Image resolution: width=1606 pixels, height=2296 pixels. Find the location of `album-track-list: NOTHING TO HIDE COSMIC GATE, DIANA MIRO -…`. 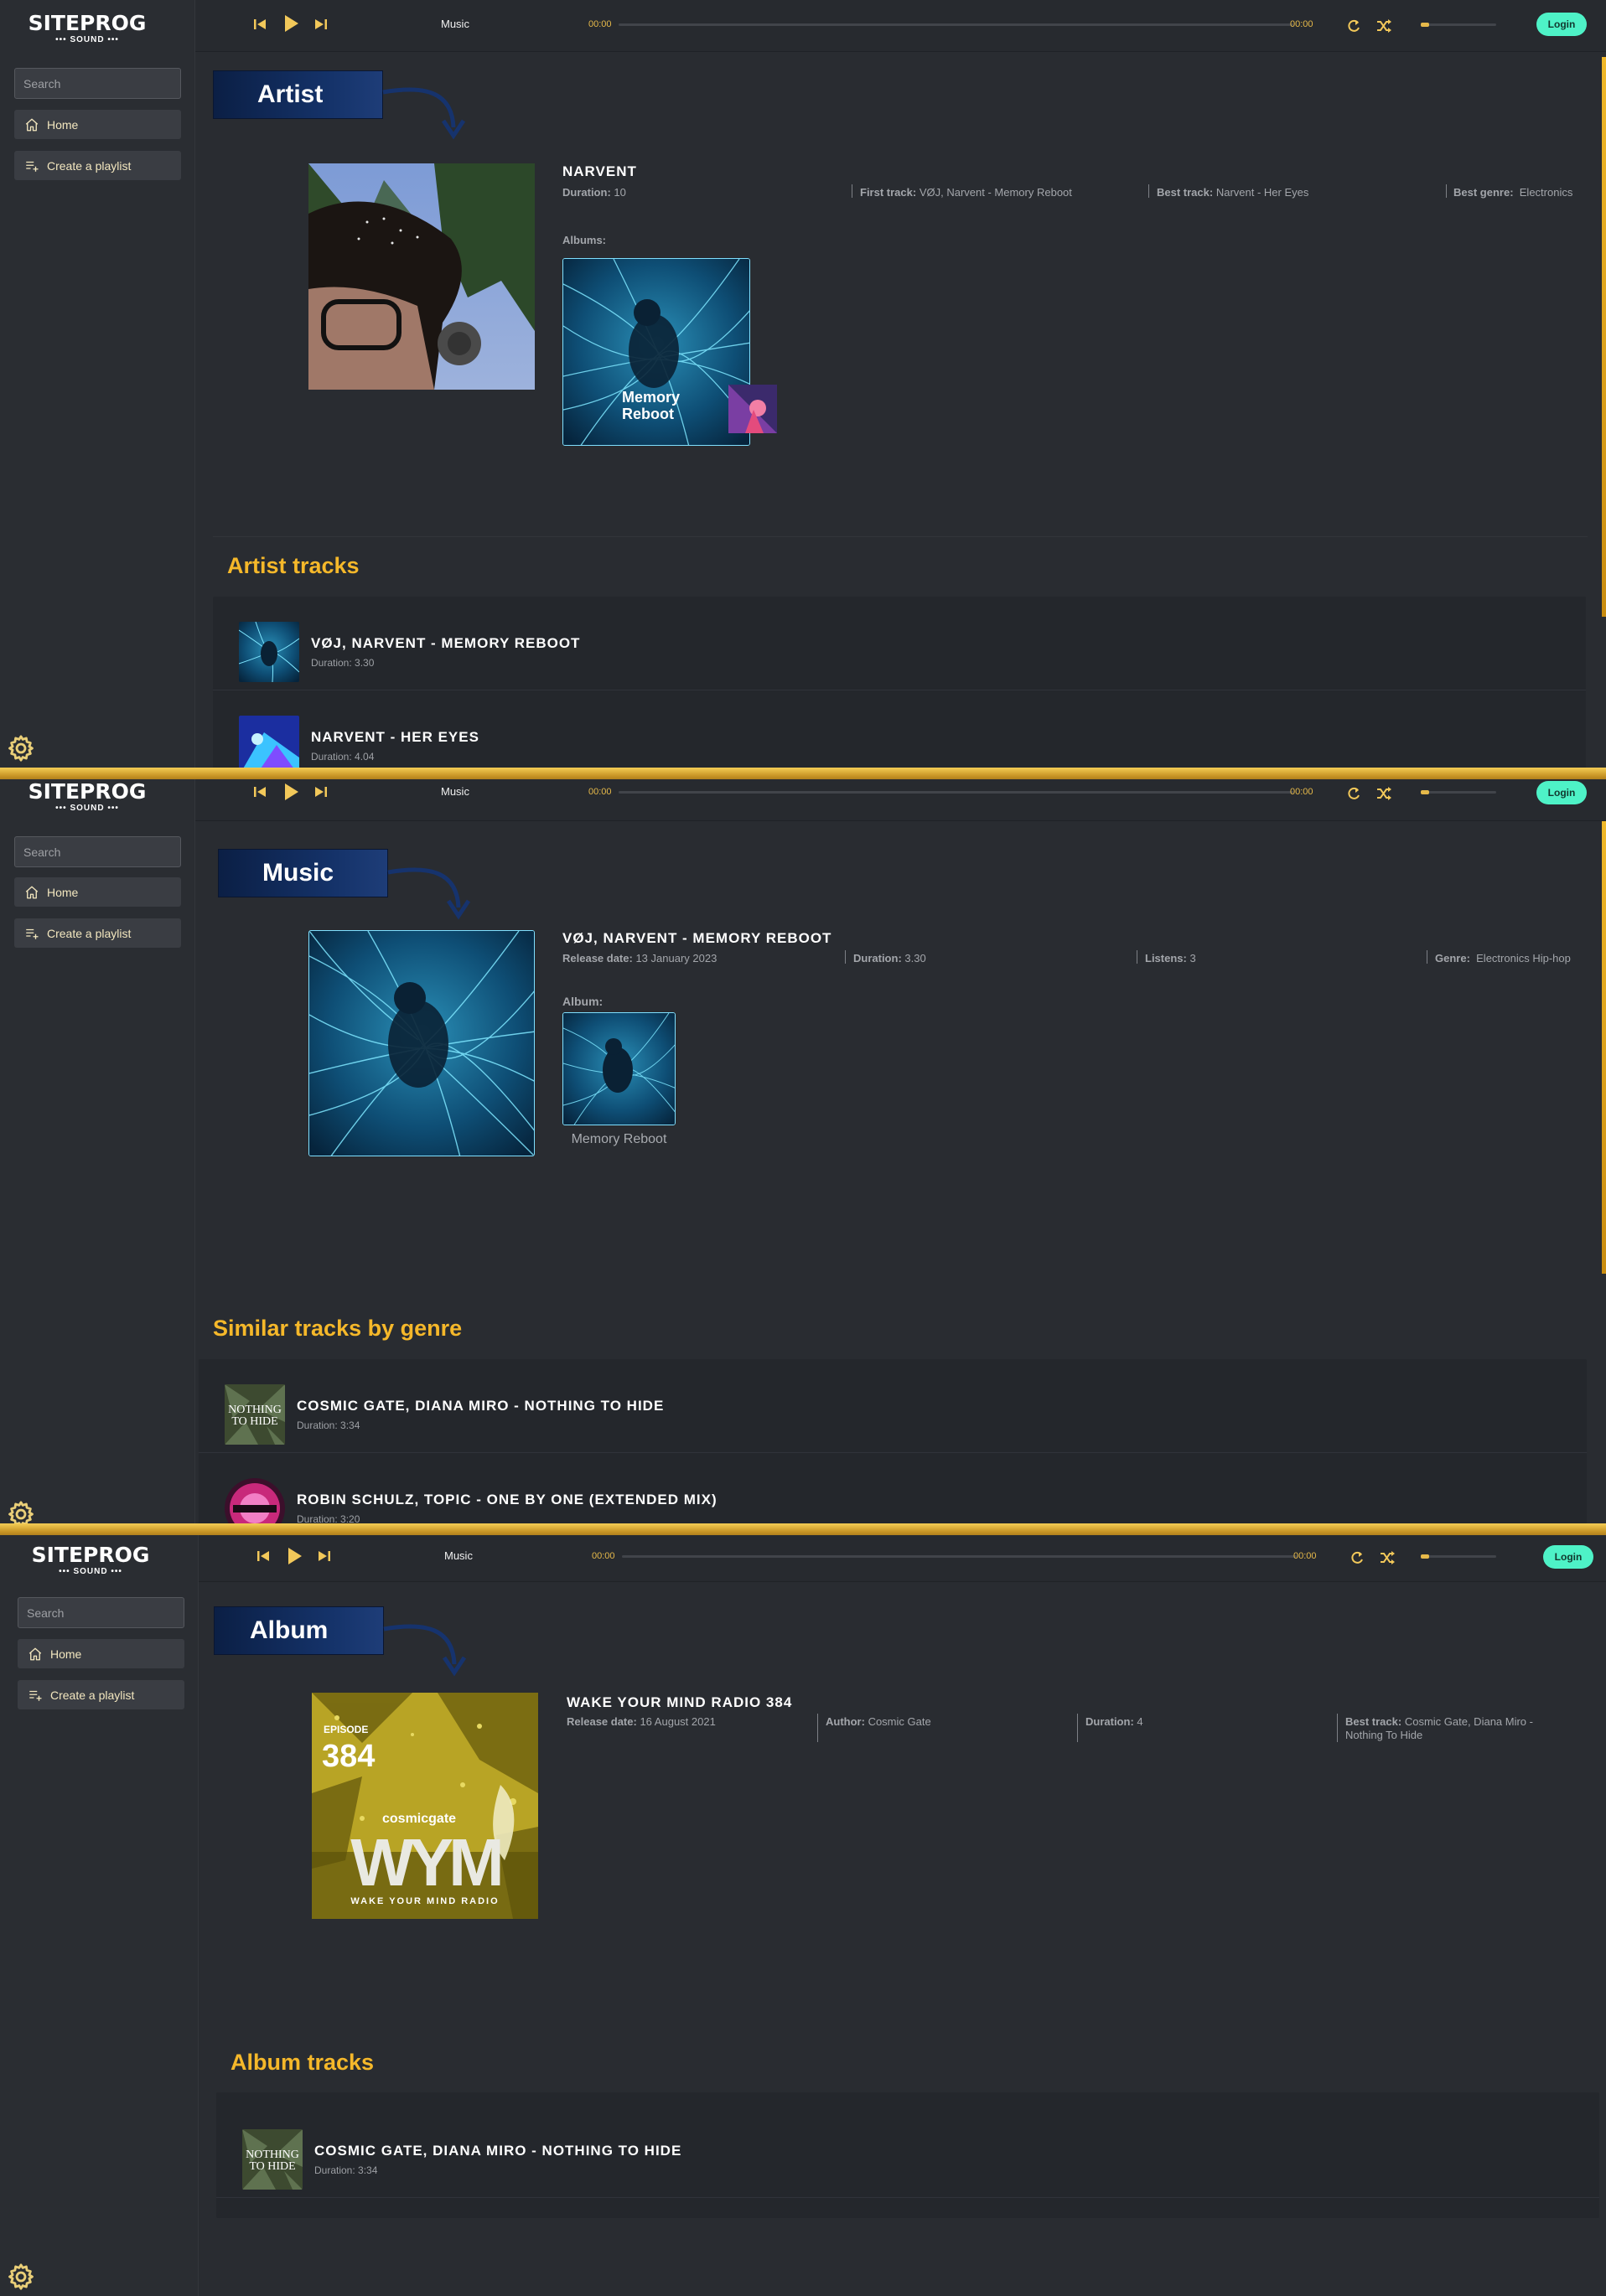

album-track-list: NOTHING TO HIDE COSMIC GATE, DIANA MIRO -… is located at coordinates (907, 2155).